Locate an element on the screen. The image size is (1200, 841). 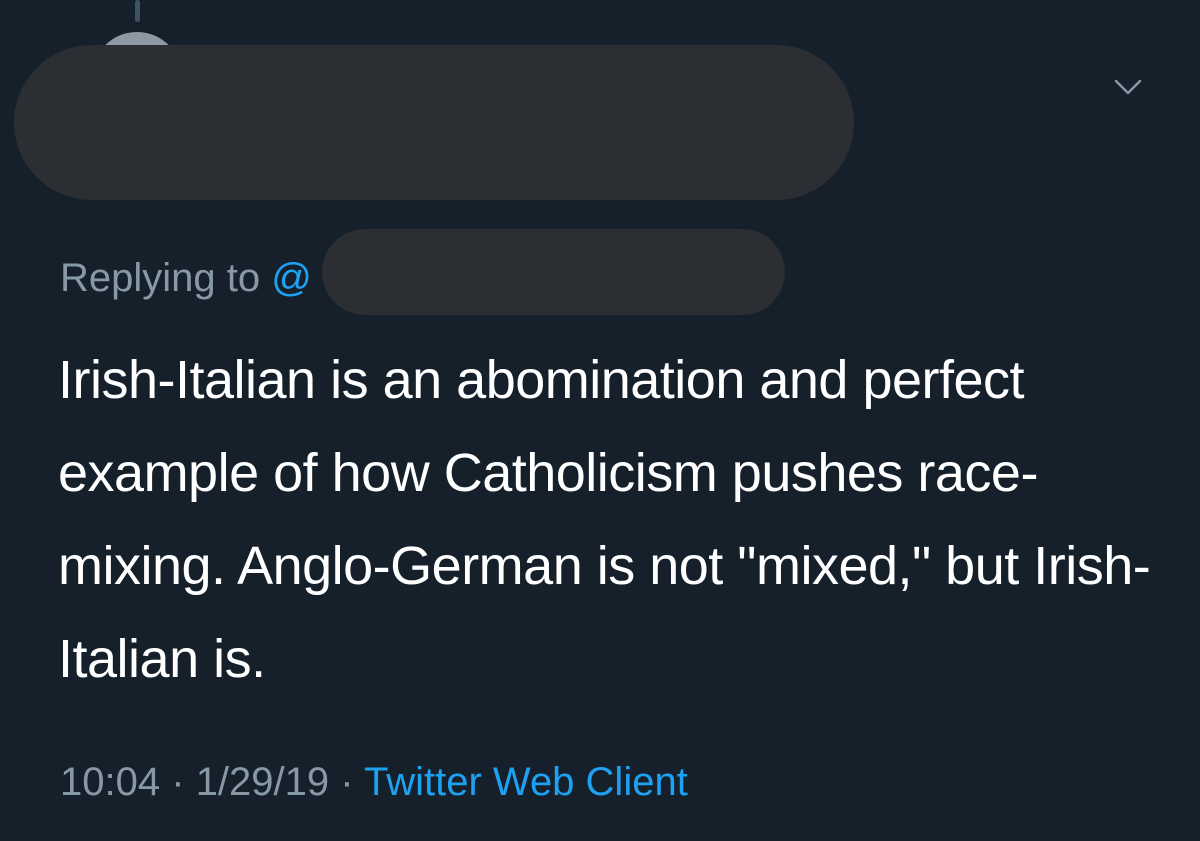
reply-handle-link: @ is located at coordinates (291, 278).